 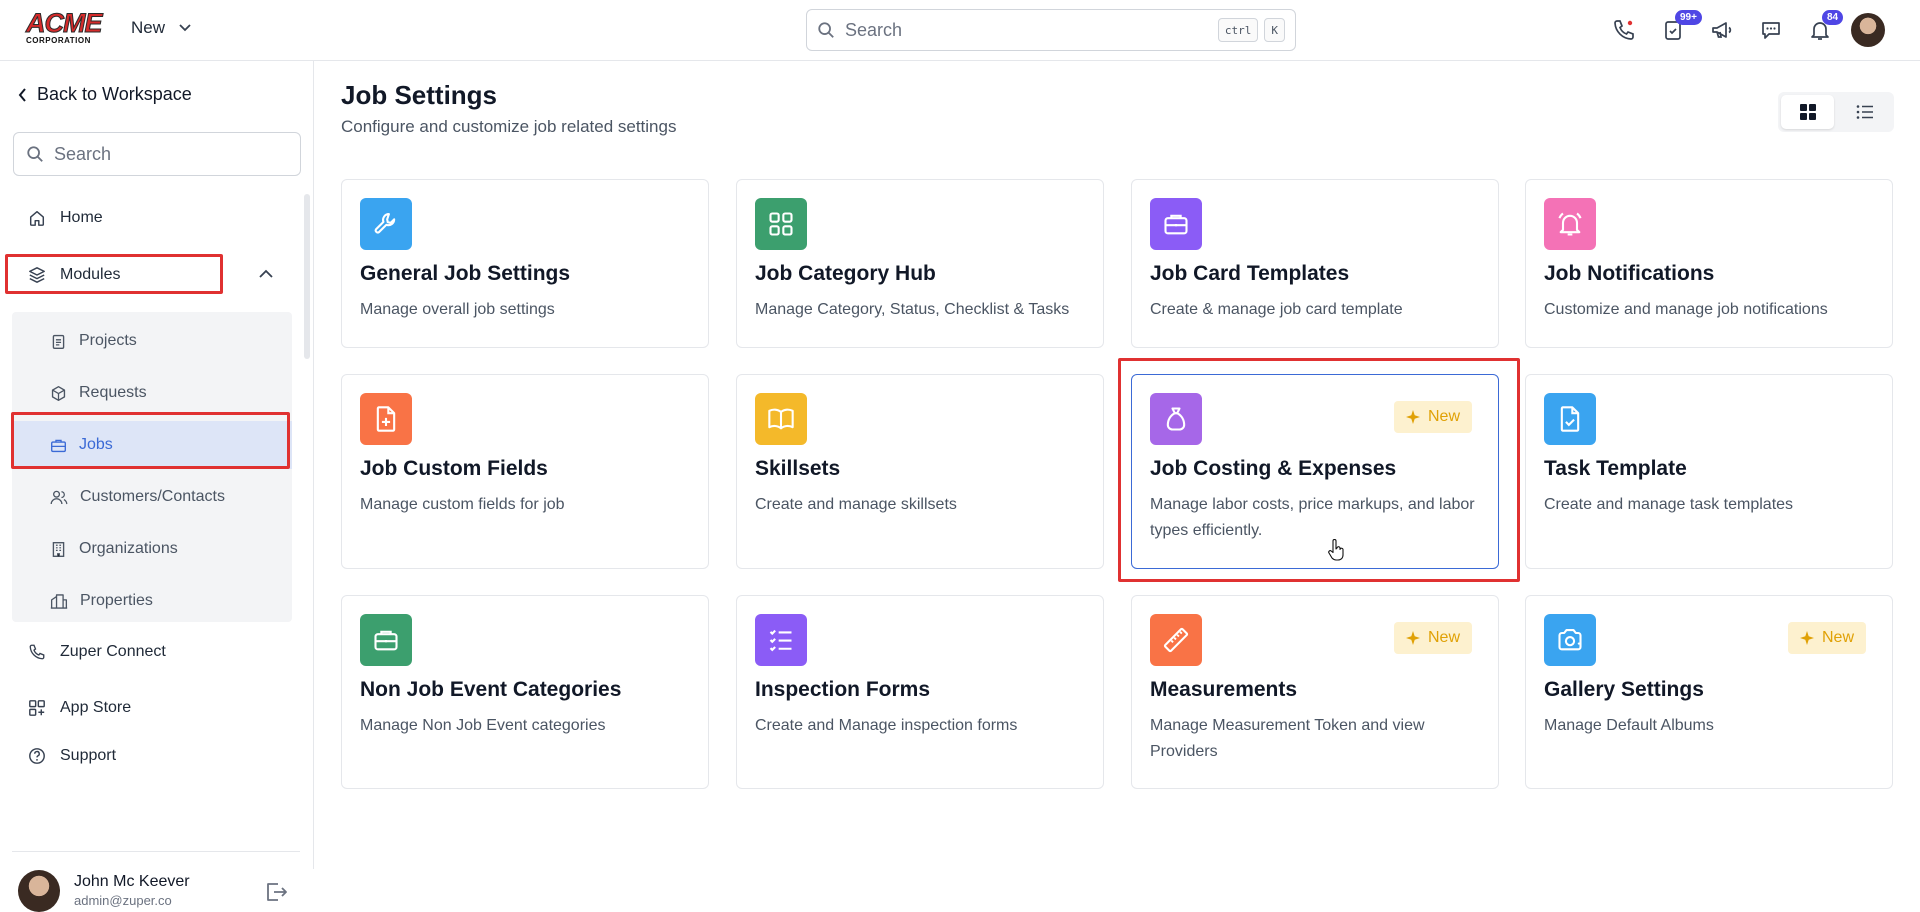 What do you see at coordinates (1629, 273) in the screenshot?
I see `card-title: Job Notifications` at bounding box center [1629, 273].